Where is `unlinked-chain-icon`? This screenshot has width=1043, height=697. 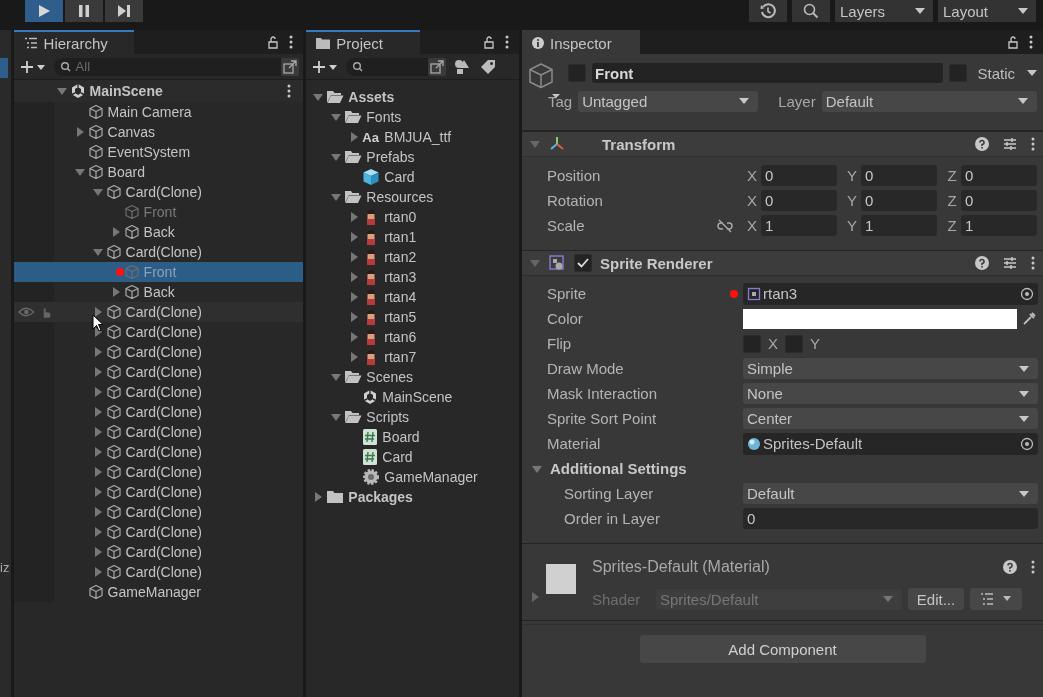
unlinked-chain-icon is located at coordinates (725, 225).